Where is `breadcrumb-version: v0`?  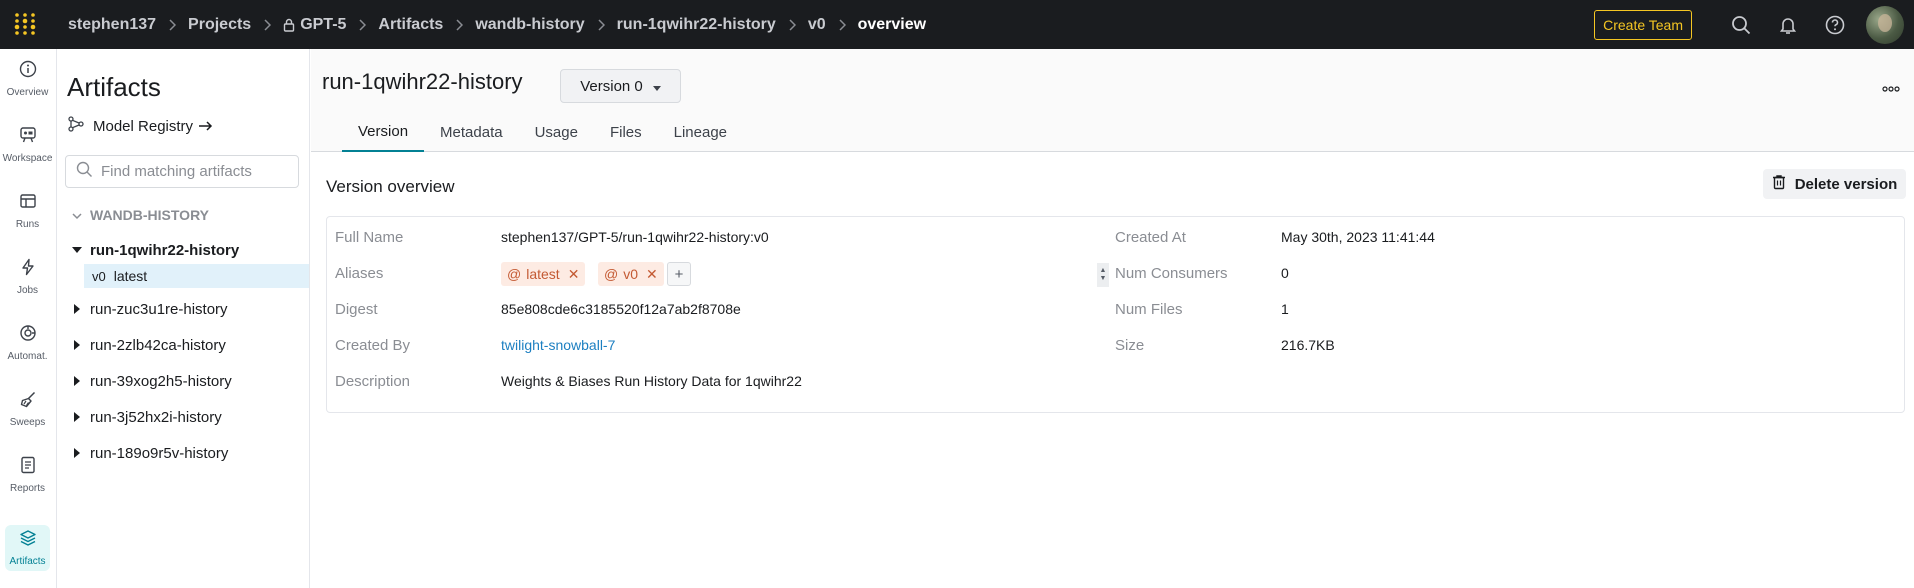 breadcrumb-version: v0 is located at coordinates (817, 25).